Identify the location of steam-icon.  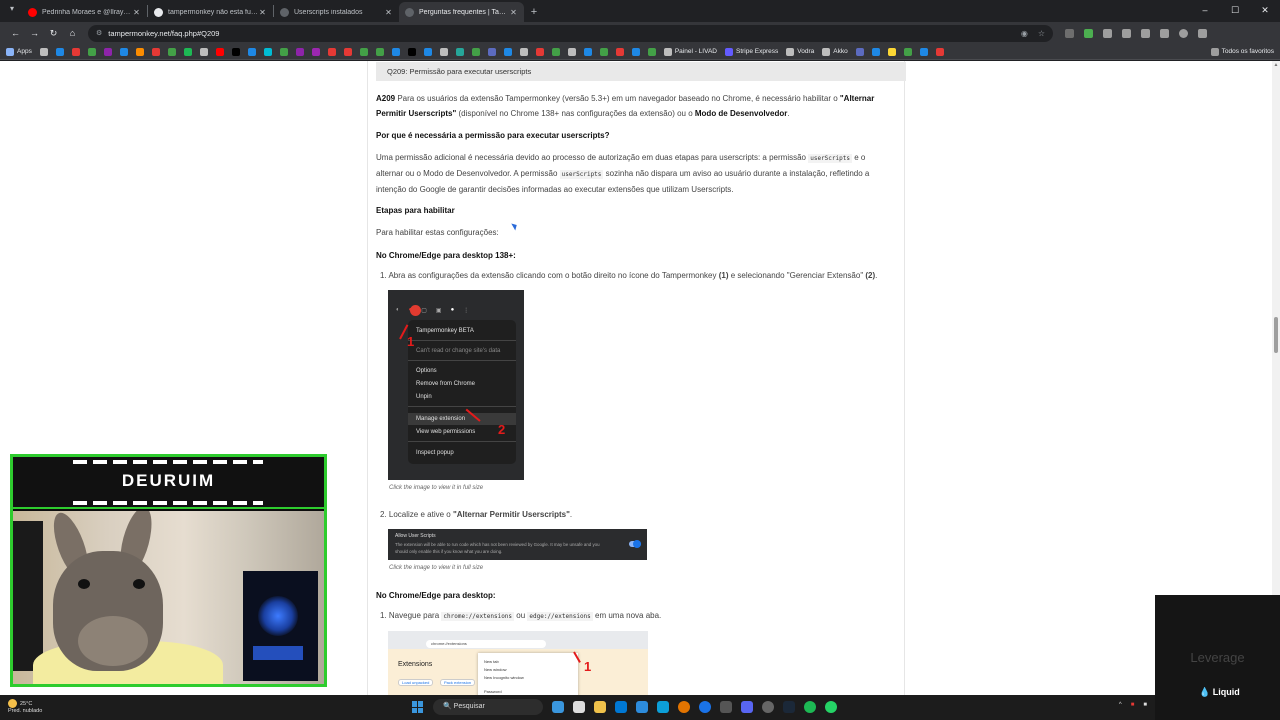
(789, 707).